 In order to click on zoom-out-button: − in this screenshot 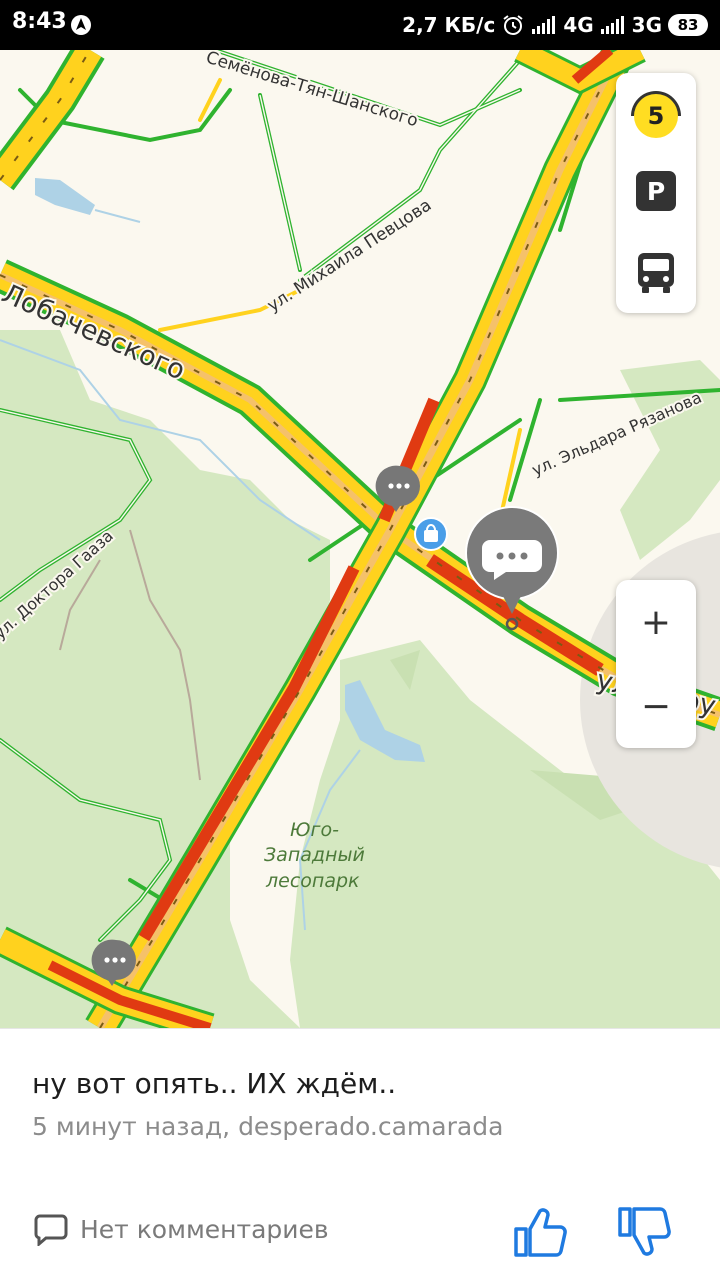, I will do `click(656, 706)`.